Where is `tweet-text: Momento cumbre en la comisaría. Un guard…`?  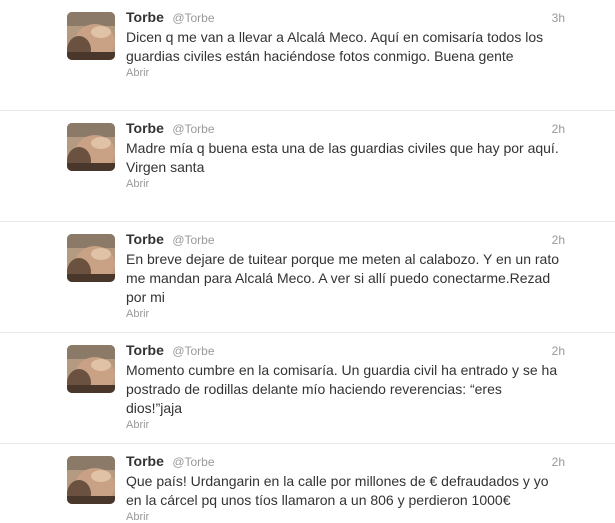 tweet-text: Momento cumbre en la comisaría. Un guard… is located at coordinates (342, 389).